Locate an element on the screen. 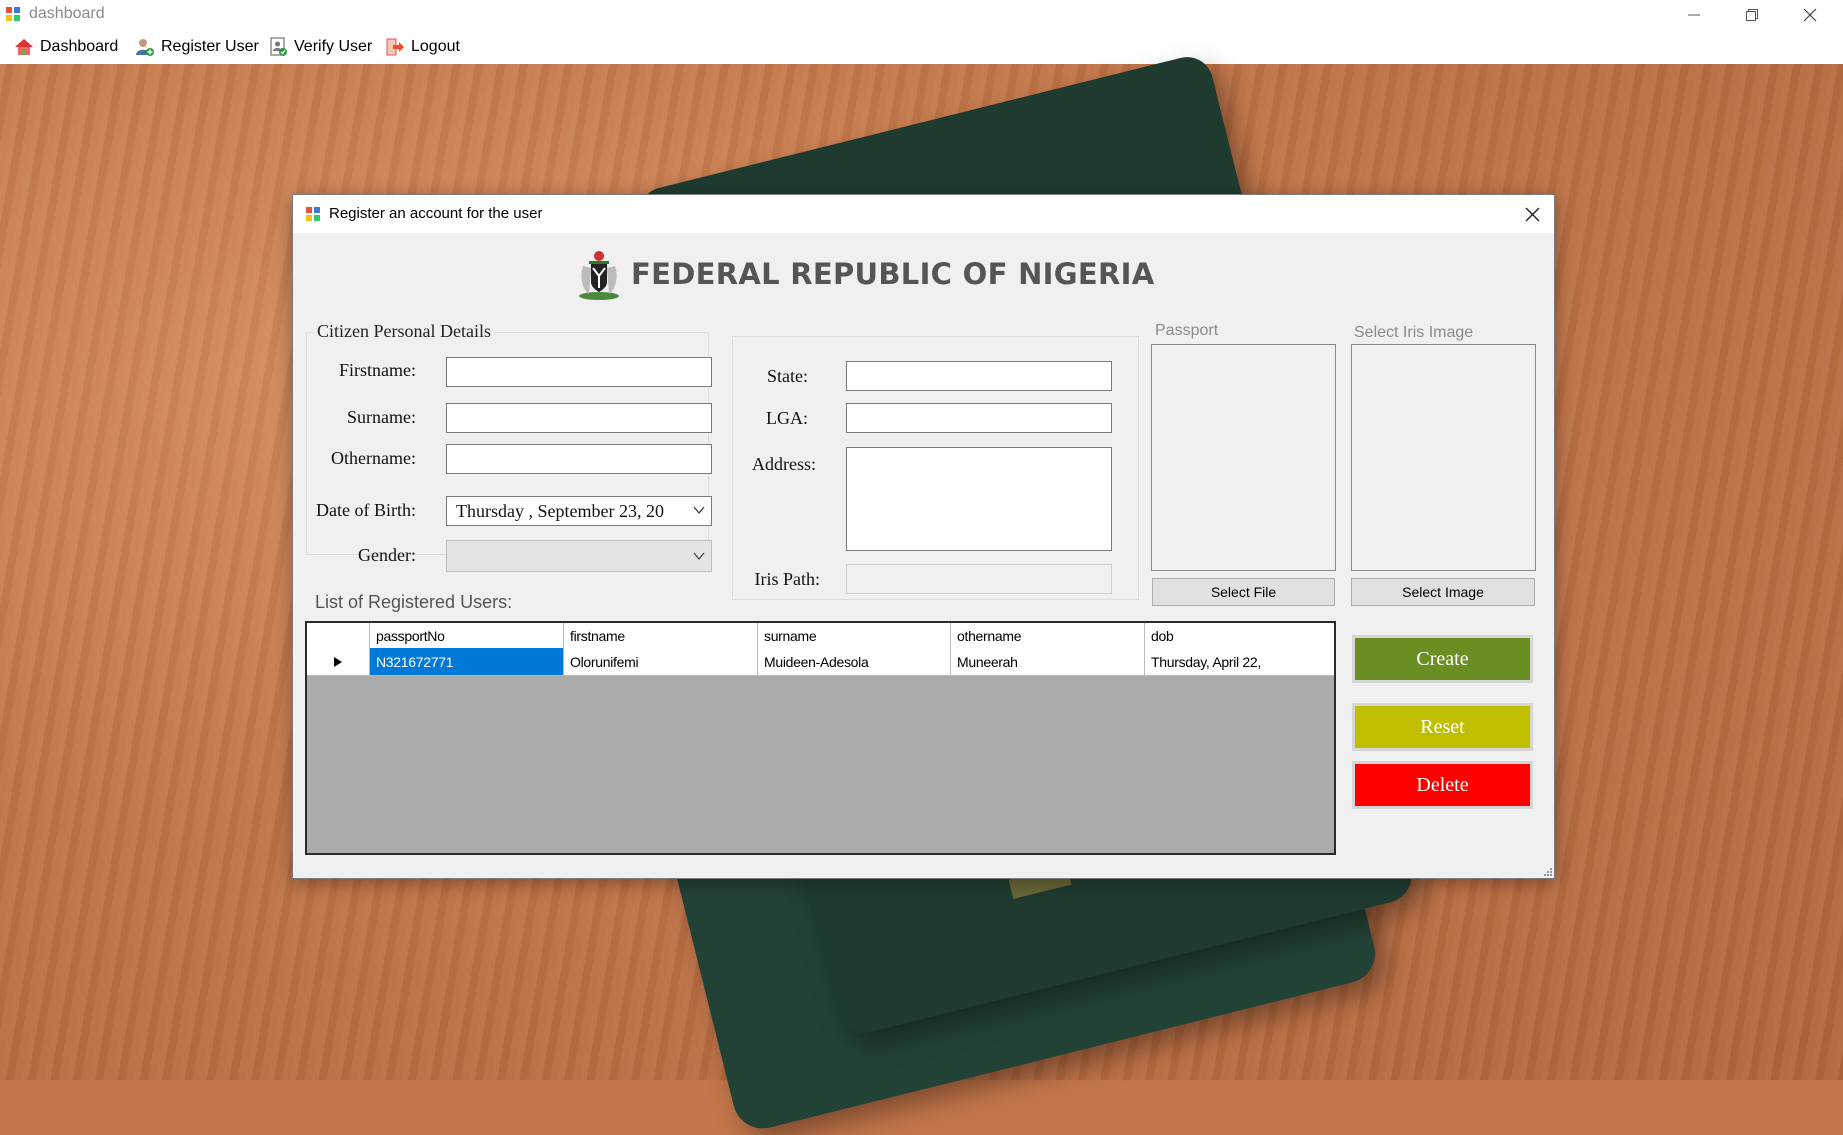 The image size is (1843, 1135). current-row-arrow-icon is located at coordinates (338, 661).